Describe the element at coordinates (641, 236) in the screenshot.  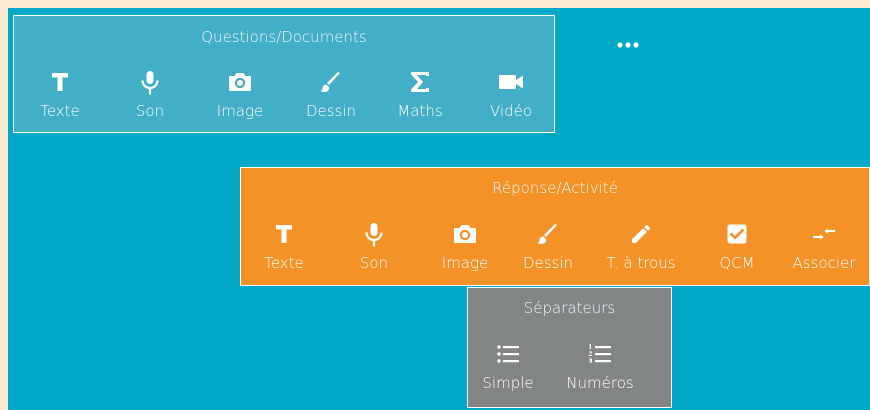
I see `pencil-icon` at that location.